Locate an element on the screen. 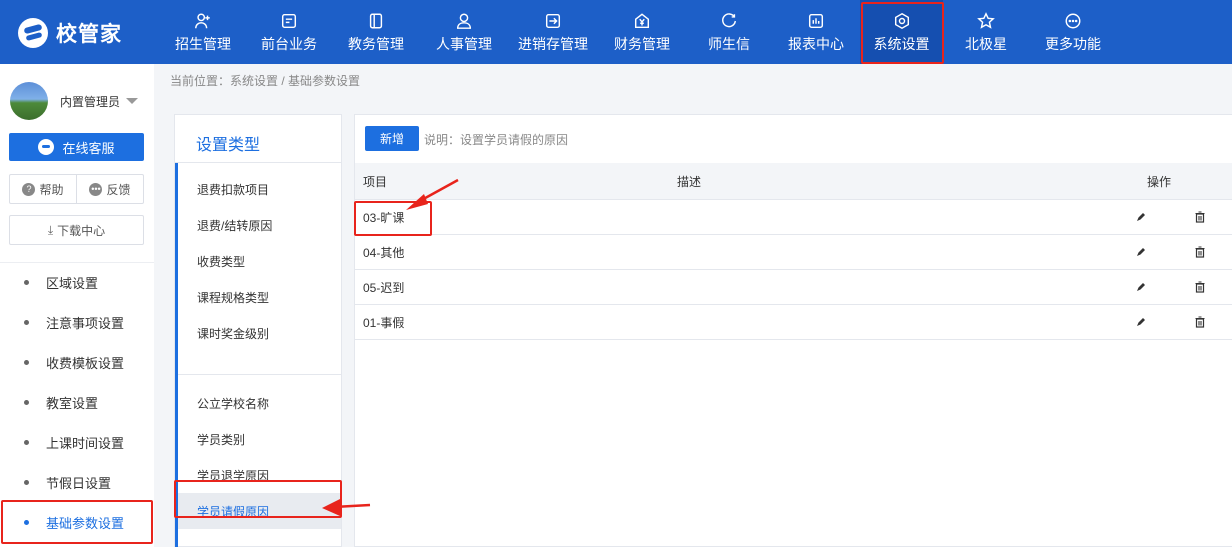  cell-item: 04-其他 is located at coordinates (384, 252).